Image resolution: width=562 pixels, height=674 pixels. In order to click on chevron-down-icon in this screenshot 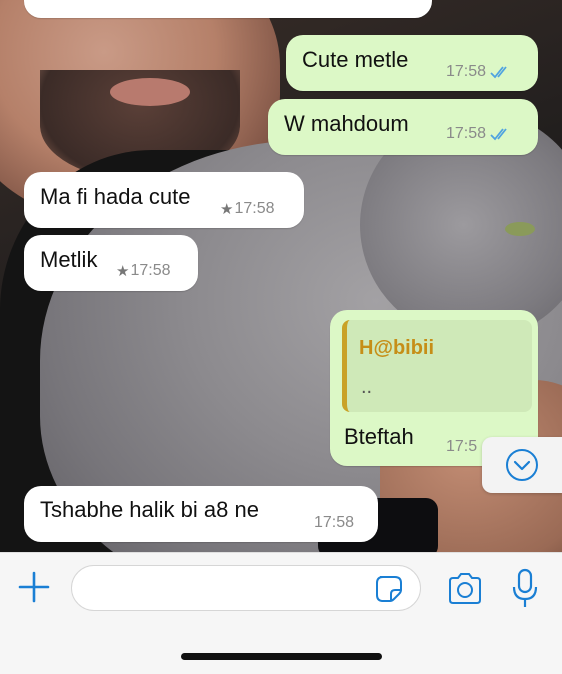, I will do `click(522, 465)`.